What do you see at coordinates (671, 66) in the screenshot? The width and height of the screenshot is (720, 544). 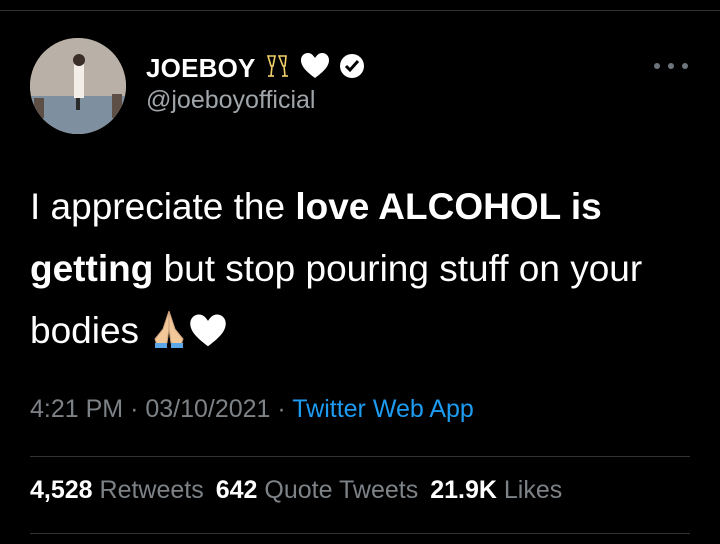 I see `more-options-icon` at bounding box center [671, 66].